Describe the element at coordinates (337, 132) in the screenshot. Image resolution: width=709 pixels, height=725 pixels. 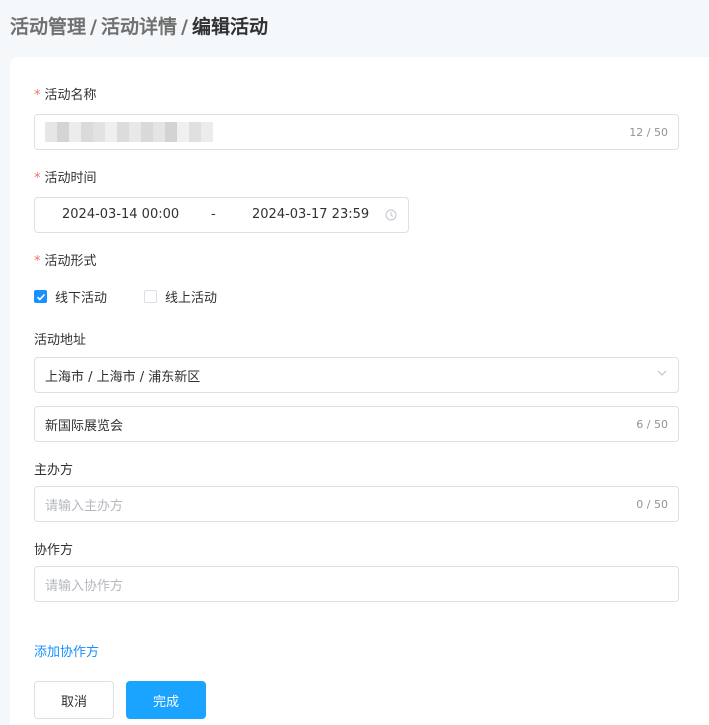
I see `redacted-value` at that location.